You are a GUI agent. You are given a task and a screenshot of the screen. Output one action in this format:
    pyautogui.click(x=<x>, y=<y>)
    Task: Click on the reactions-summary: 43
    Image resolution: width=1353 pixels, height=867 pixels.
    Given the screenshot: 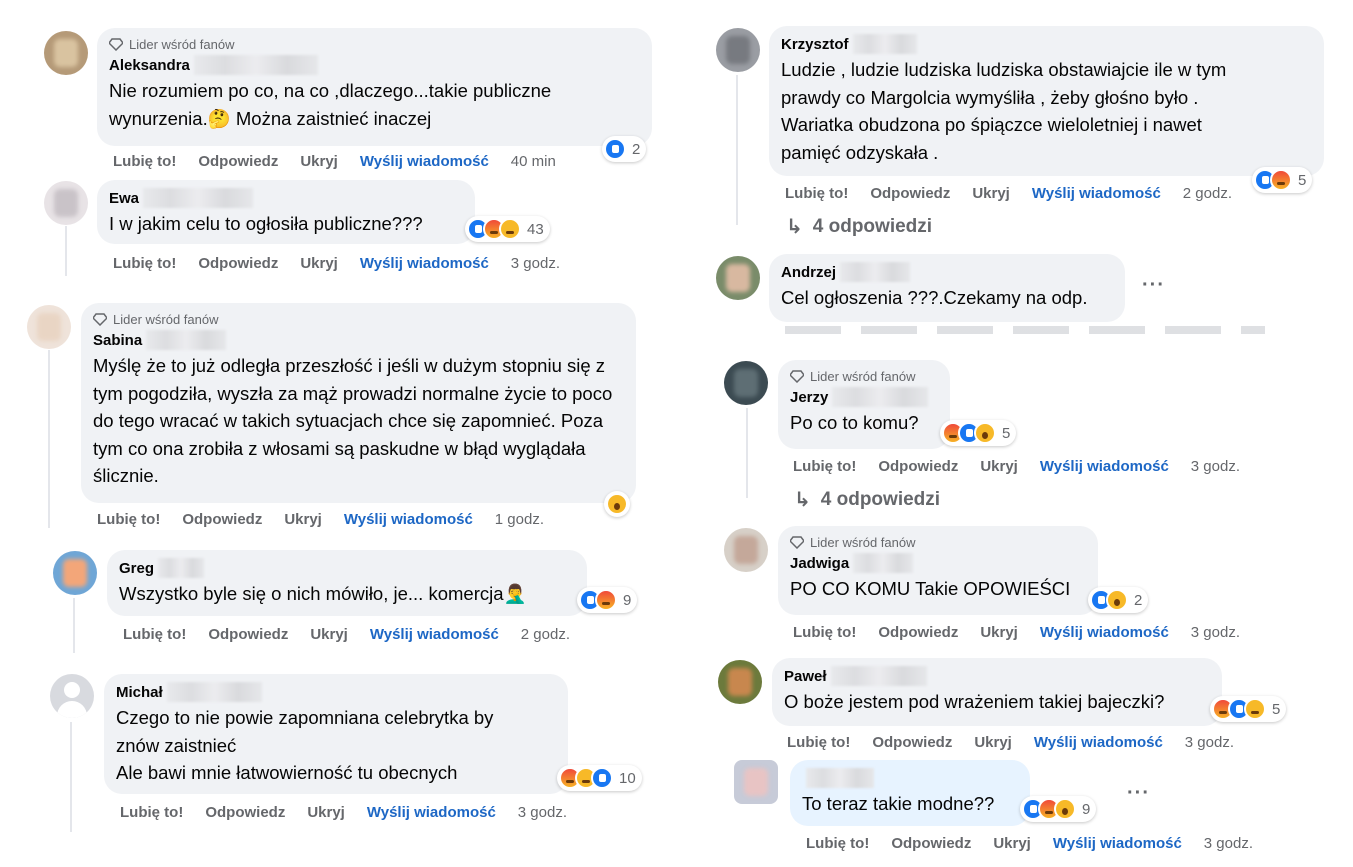 What is the action you would take?
    pyautogui.click(x=507, y=229)
    